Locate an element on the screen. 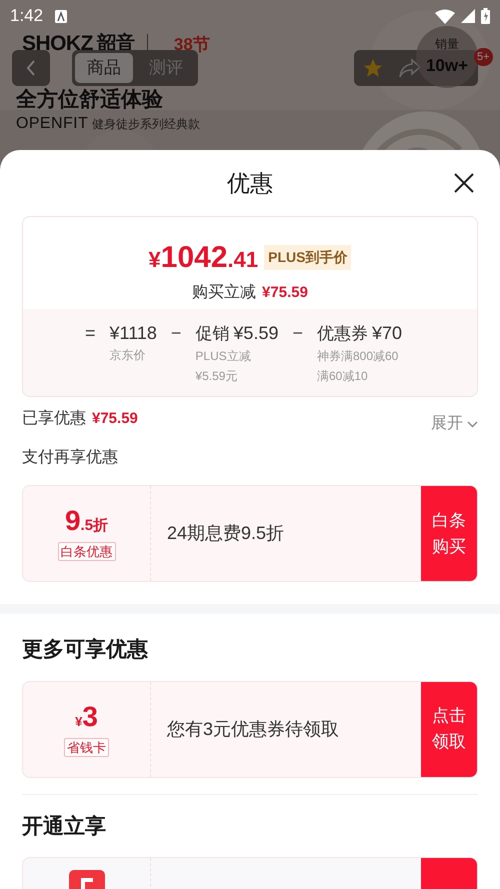  breakdown-note: 神券满800减60 is located at coordinates (358, 356).